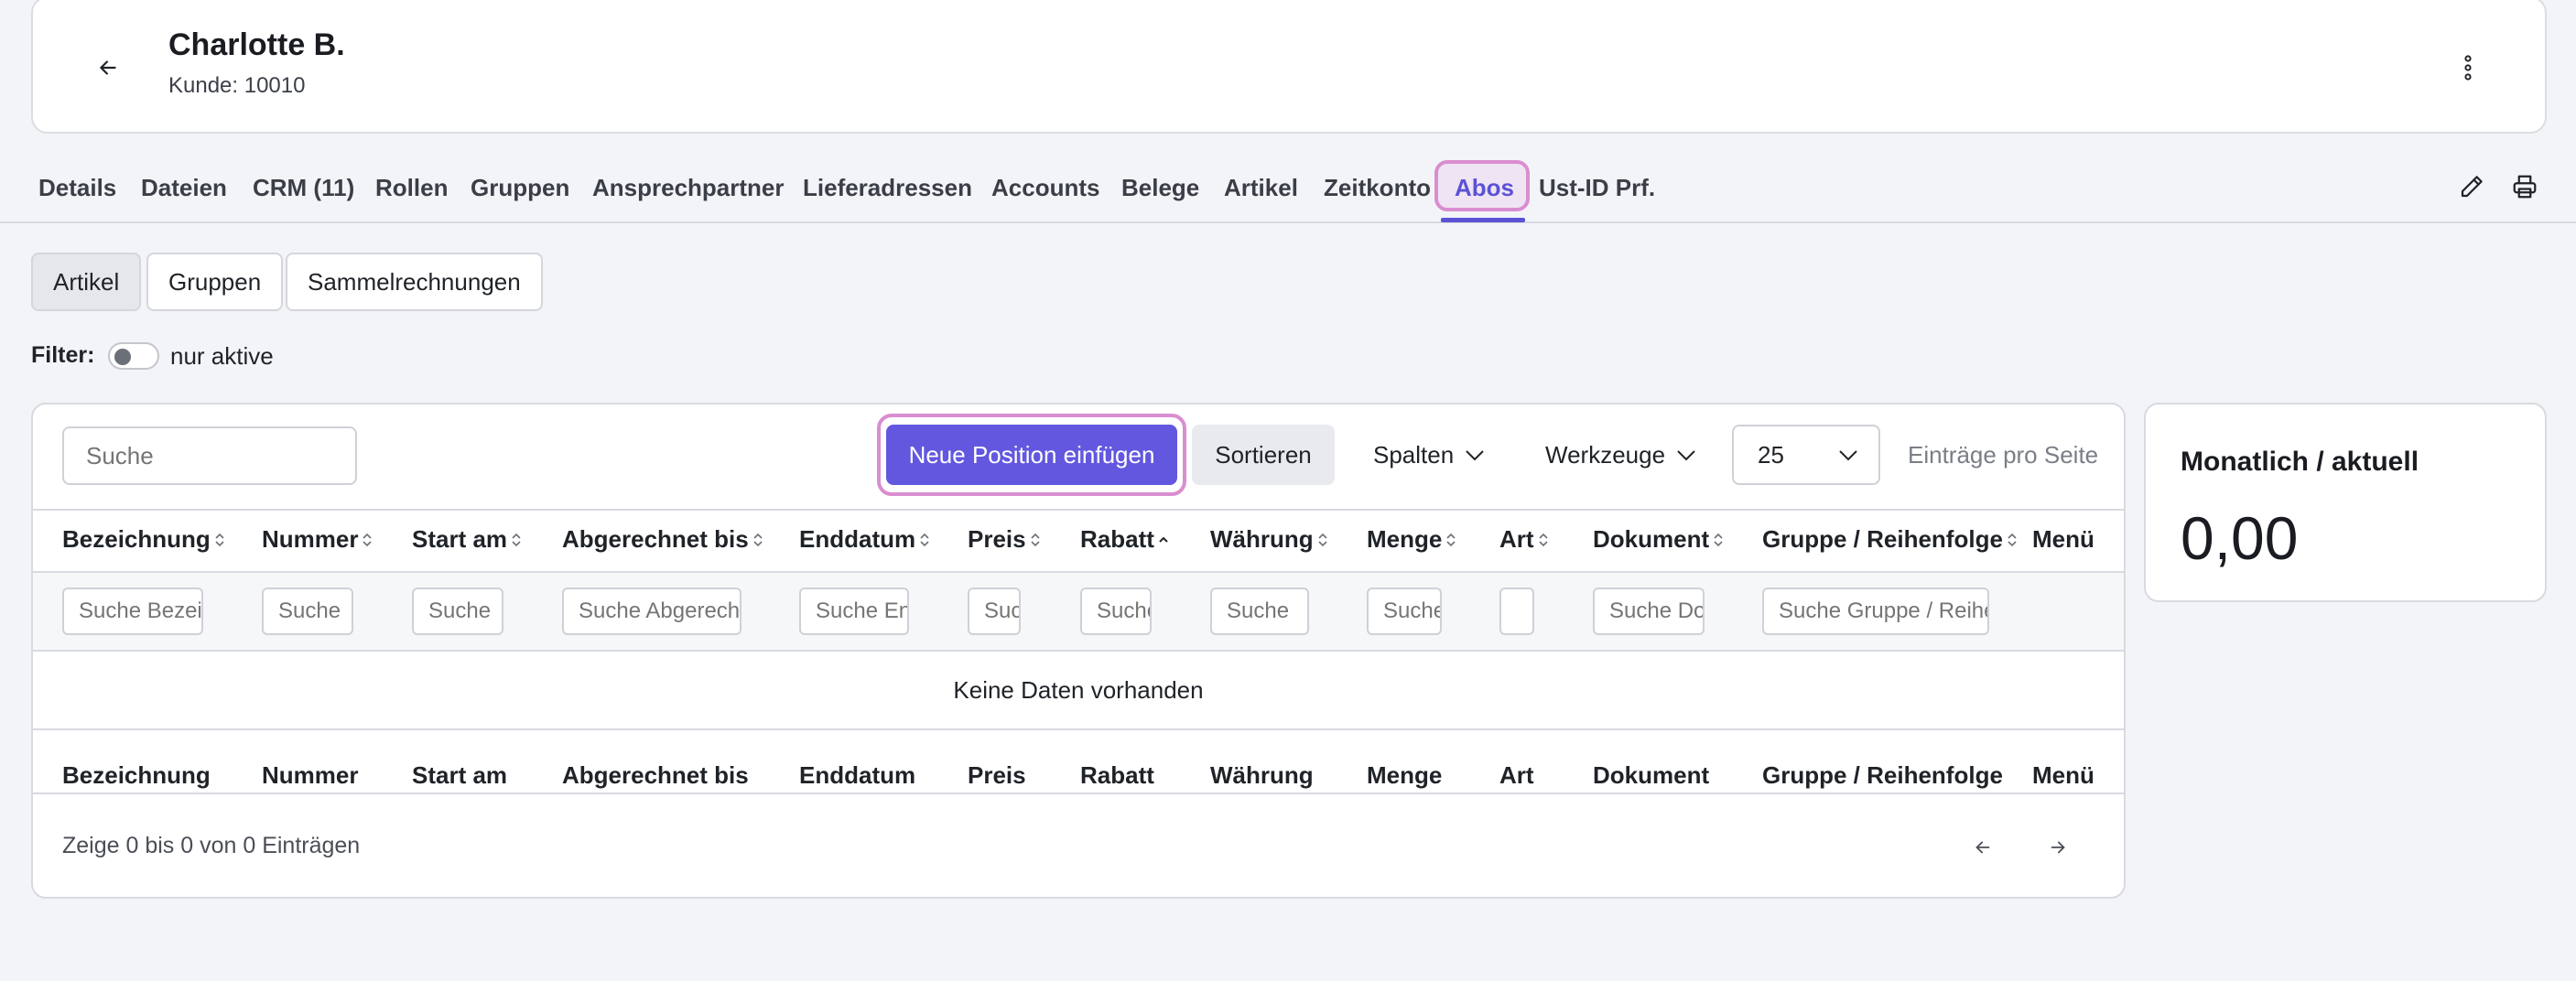 Image resolution: width=2576 pixels, height=981 pixels. Describe the element at coordinates (2063, 539) in the screenshot. I see `column-header-menue: Menü` at that location.